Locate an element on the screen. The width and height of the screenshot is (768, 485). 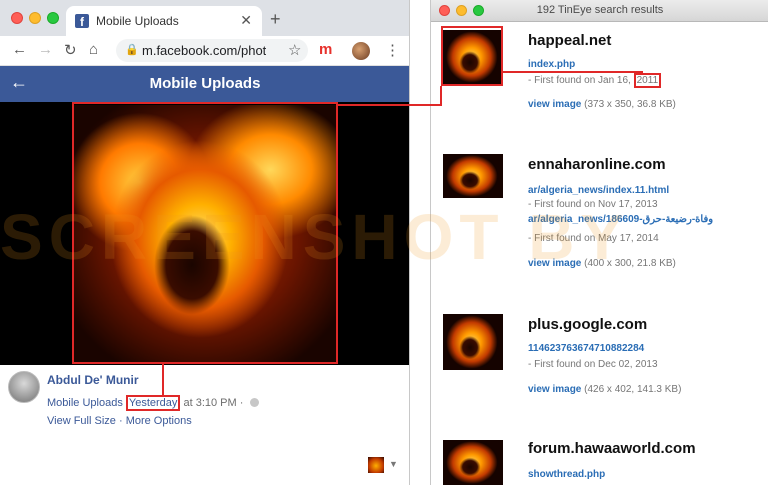
first-found: - First found on Dec 02, 2013 is located at coordinates (593, 364).